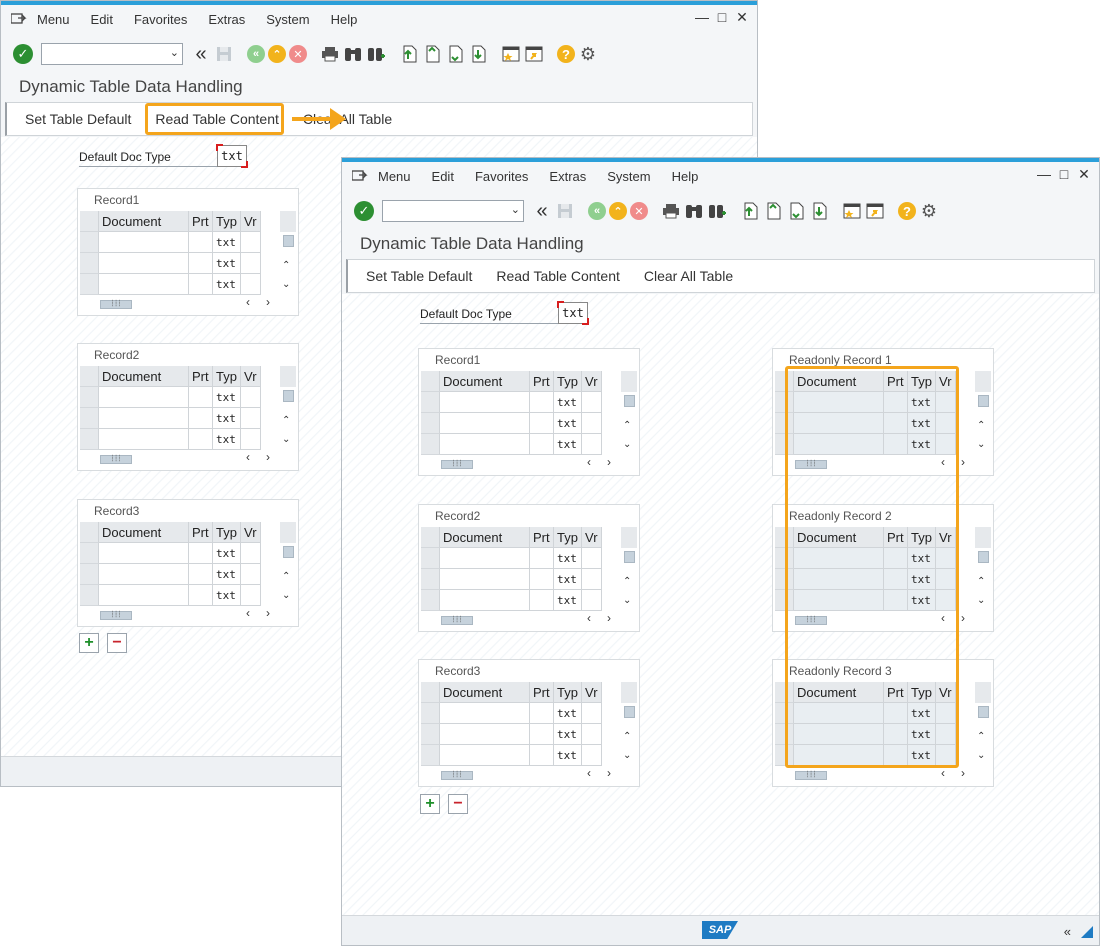 The width and height of the screenshot is (1100, 946). Describe the element at coordinates (201, 54) in the screenshot. I see `back-icon: «` at that location.